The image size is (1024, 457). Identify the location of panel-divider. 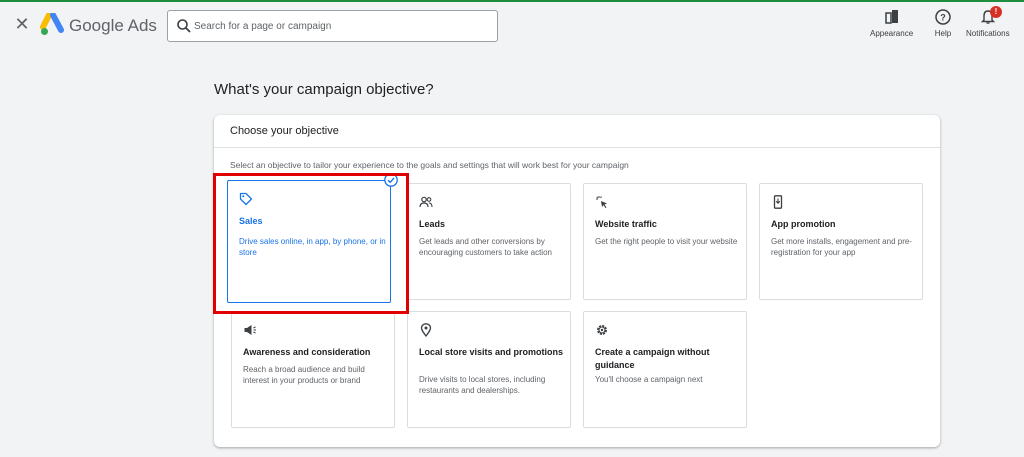
(577, 147).